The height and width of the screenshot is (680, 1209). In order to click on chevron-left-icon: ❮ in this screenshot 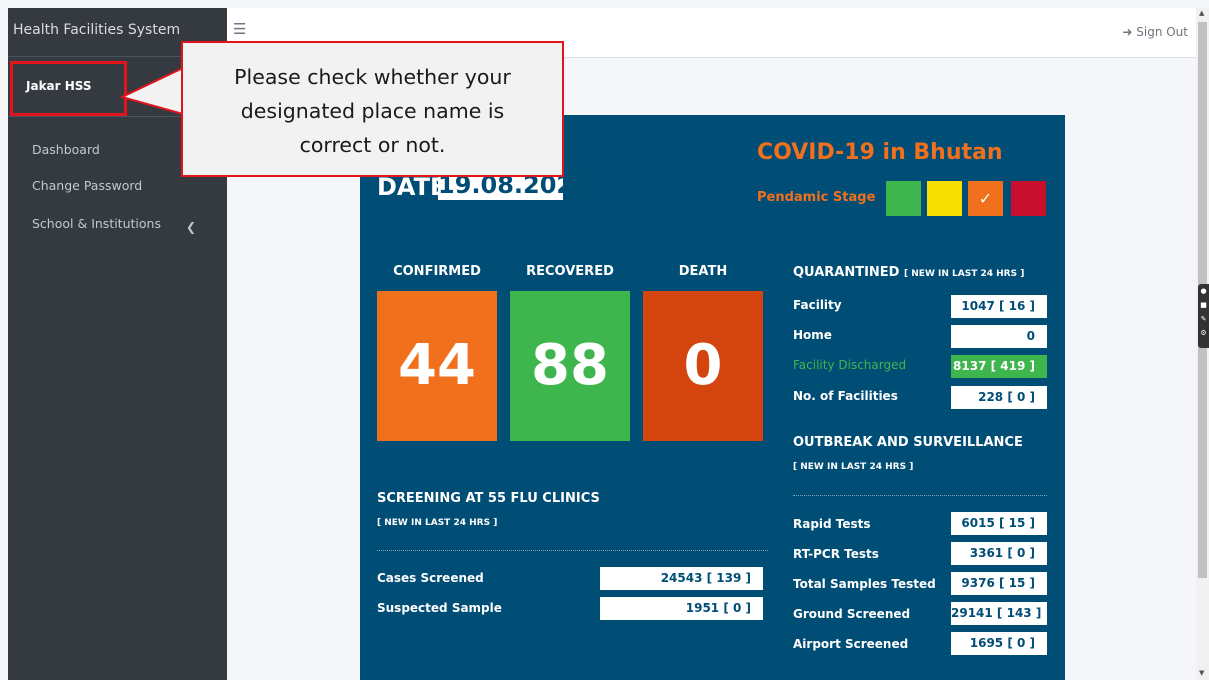, I will do `click(191, 227)`.